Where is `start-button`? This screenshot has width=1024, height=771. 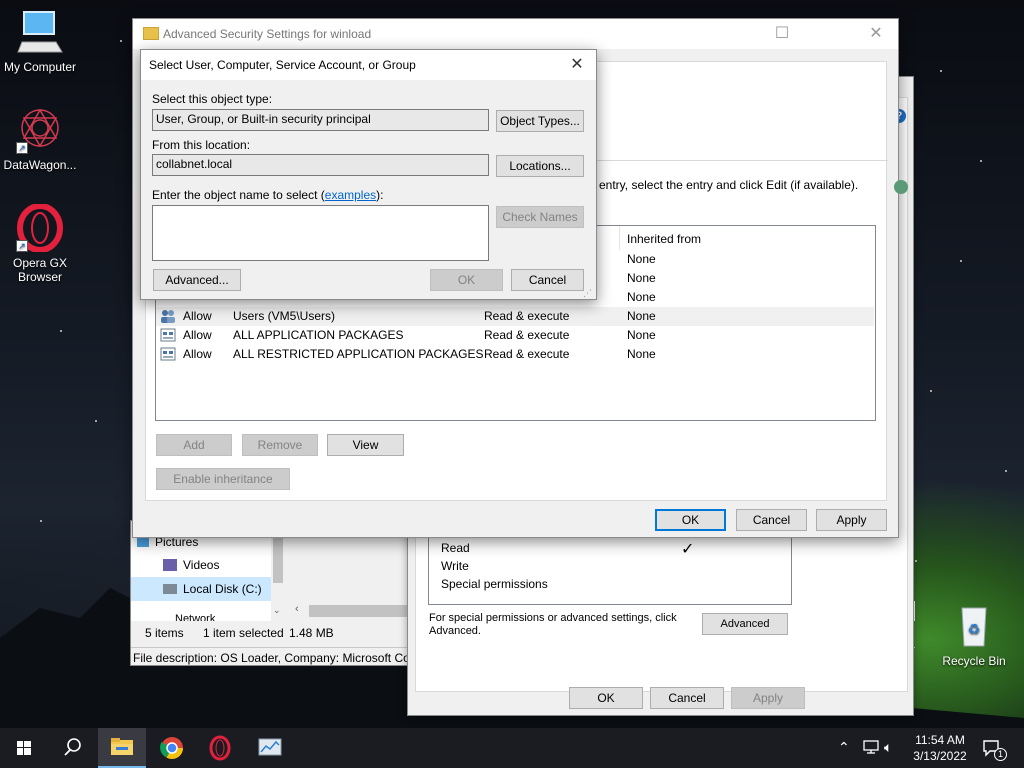
start-button is located at coordinates (24, 748).